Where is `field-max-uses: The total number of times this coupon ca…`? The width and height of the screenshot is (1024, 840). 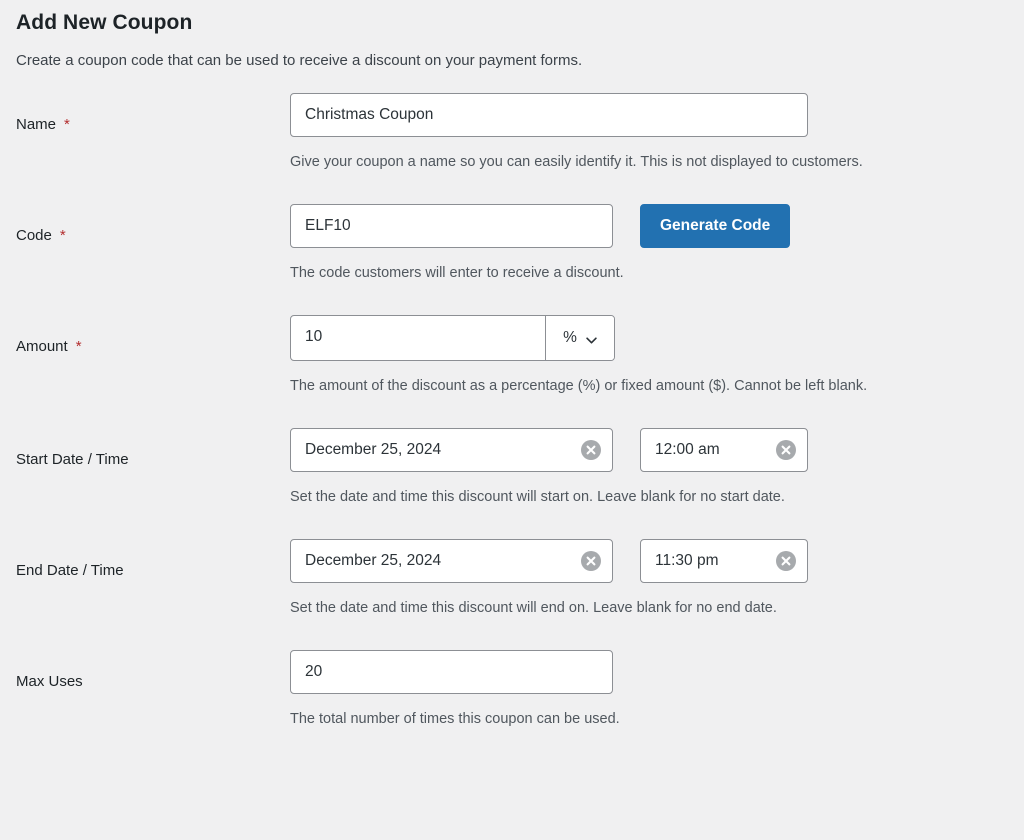 field-max-uses: The total number of times this coupon ca… is located at coordinates (649, 689).